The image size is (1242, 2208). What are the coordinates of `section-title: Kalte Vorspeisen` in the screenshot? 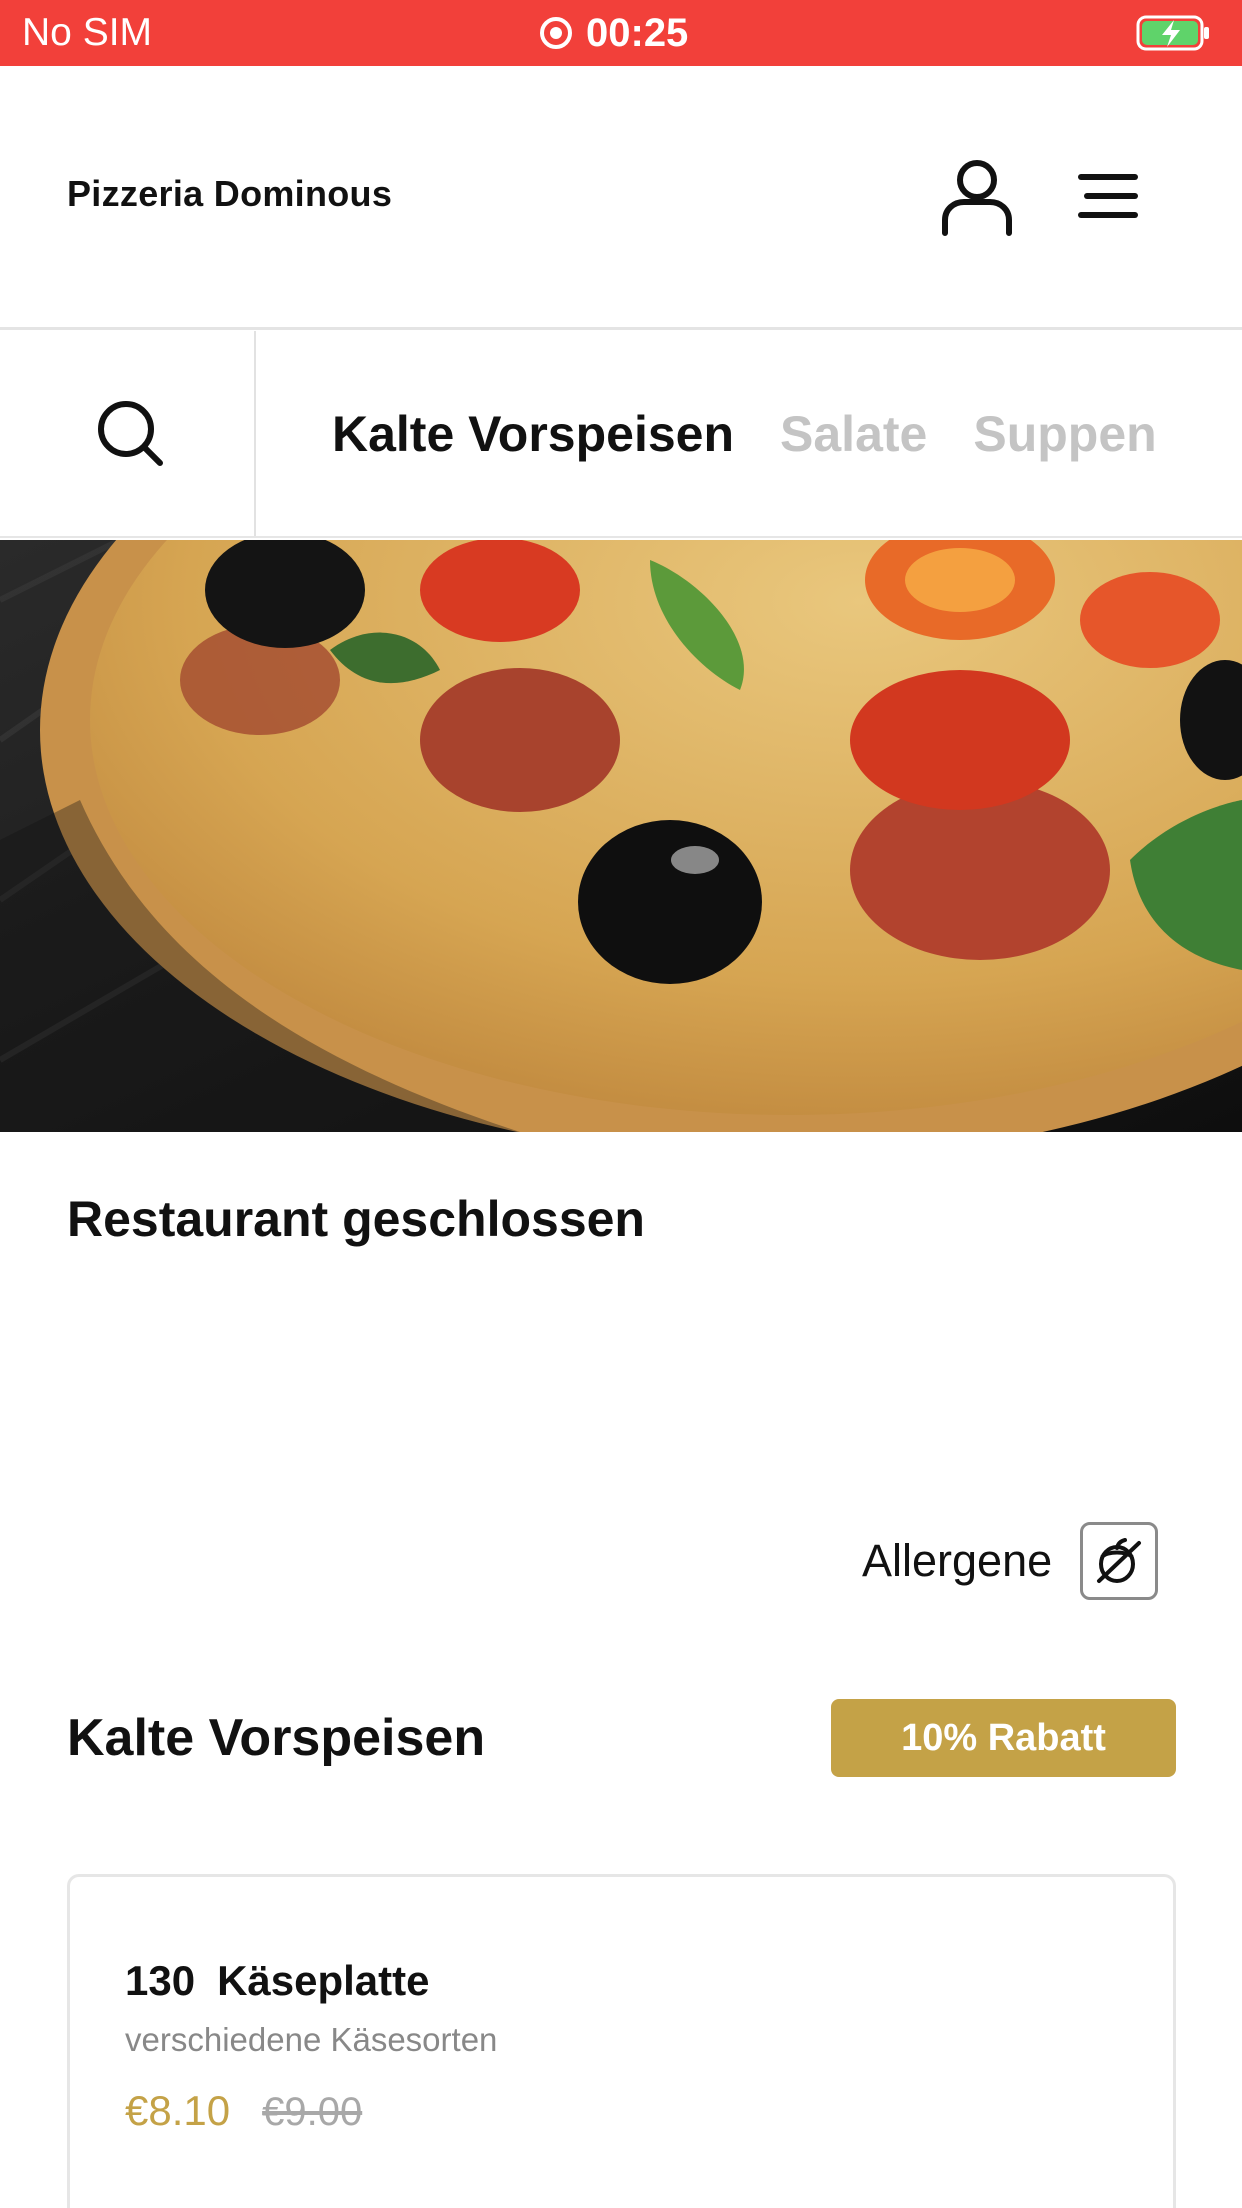 It's located at (276, 1738).